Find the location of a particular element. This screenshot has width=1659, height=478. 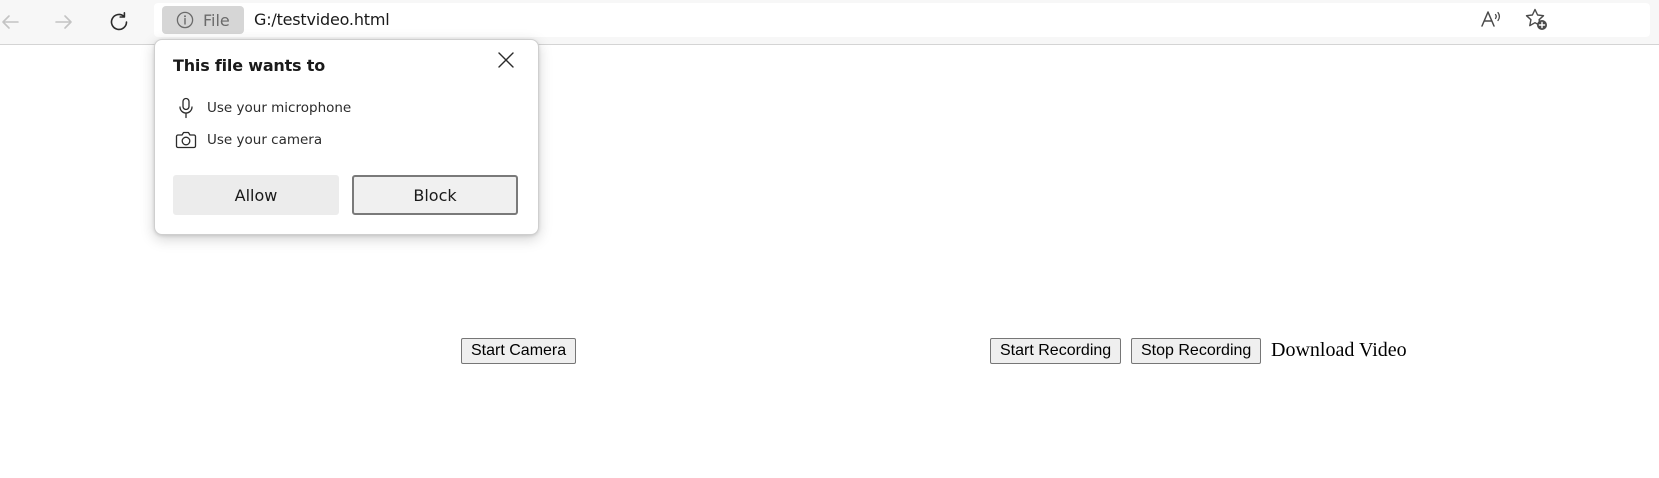

permission-camera: Use your camera is located at coordinates (248, 140).